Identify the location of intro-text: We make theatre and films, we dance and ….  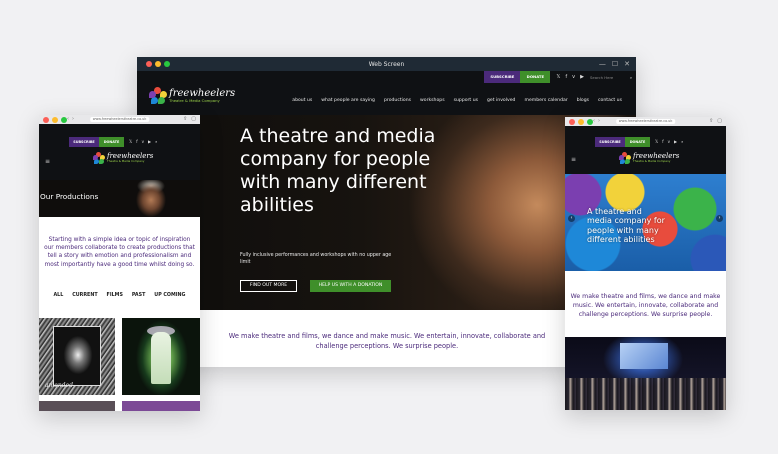
(387, 341).